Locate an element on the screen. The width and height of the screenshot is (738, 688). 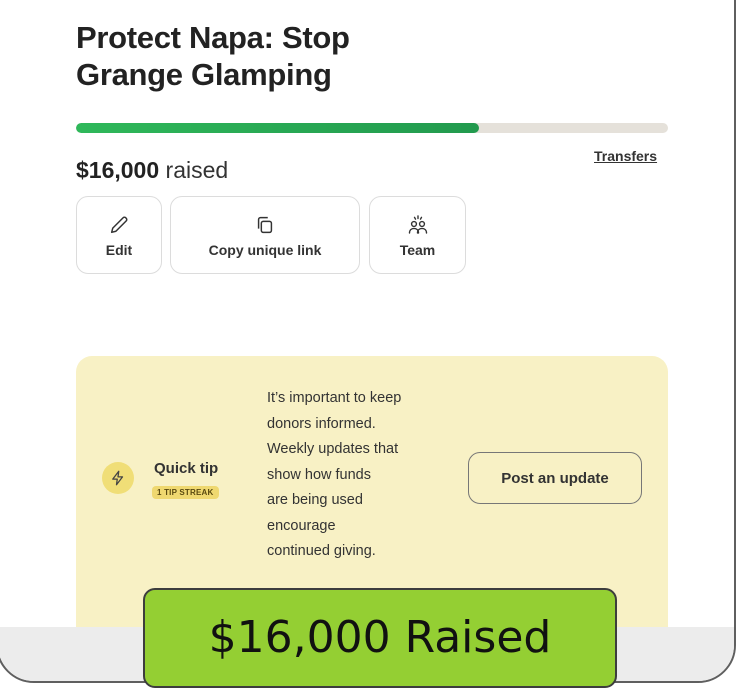
progress-bar is located at coordinates (372, 128).